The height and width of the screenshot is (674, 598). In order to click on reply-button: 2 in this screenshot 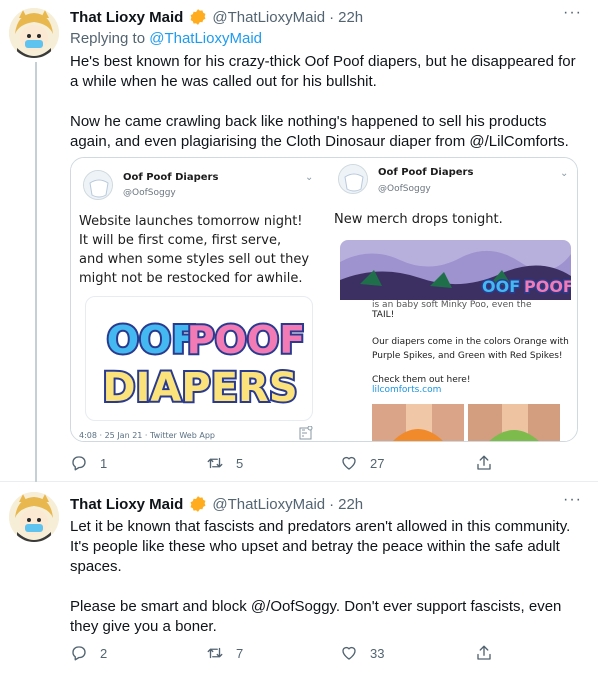, I will do `click(88, 653)`.